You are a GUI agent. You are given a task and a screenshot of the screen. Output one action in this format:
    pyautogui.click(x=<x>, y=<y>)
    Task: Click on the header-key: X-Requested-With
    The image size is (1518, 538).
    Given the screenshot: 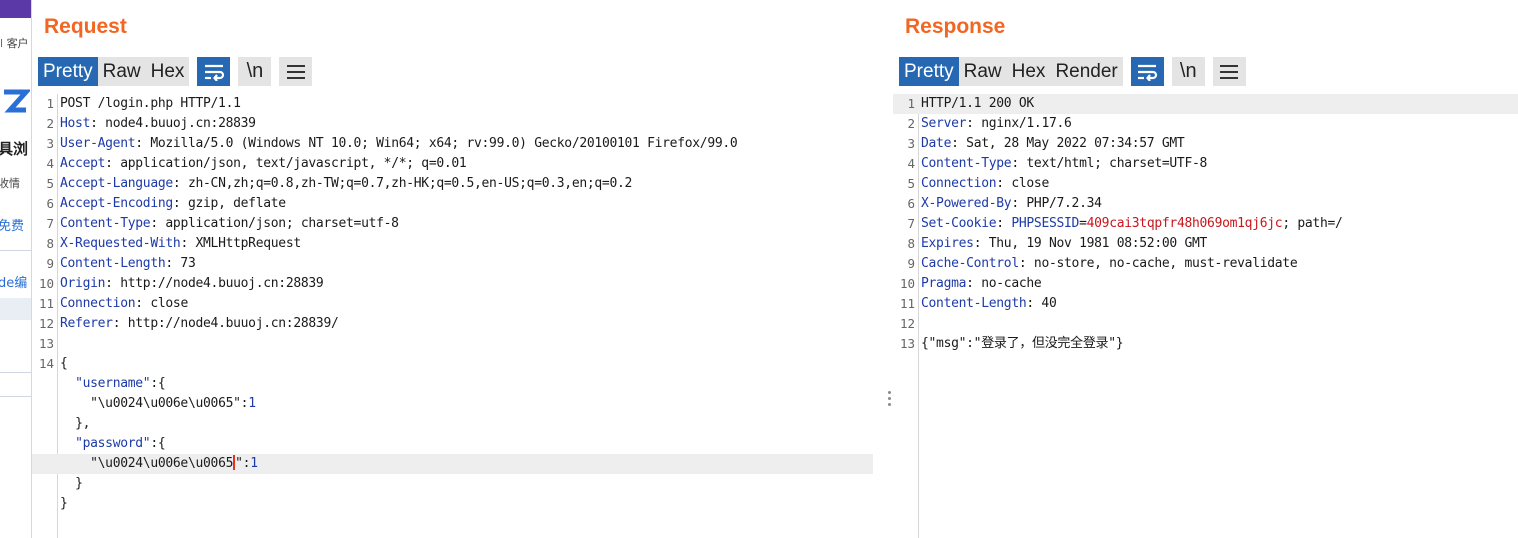 What is the action you would take?
    pyautogui.click(x=120, y=243)
    